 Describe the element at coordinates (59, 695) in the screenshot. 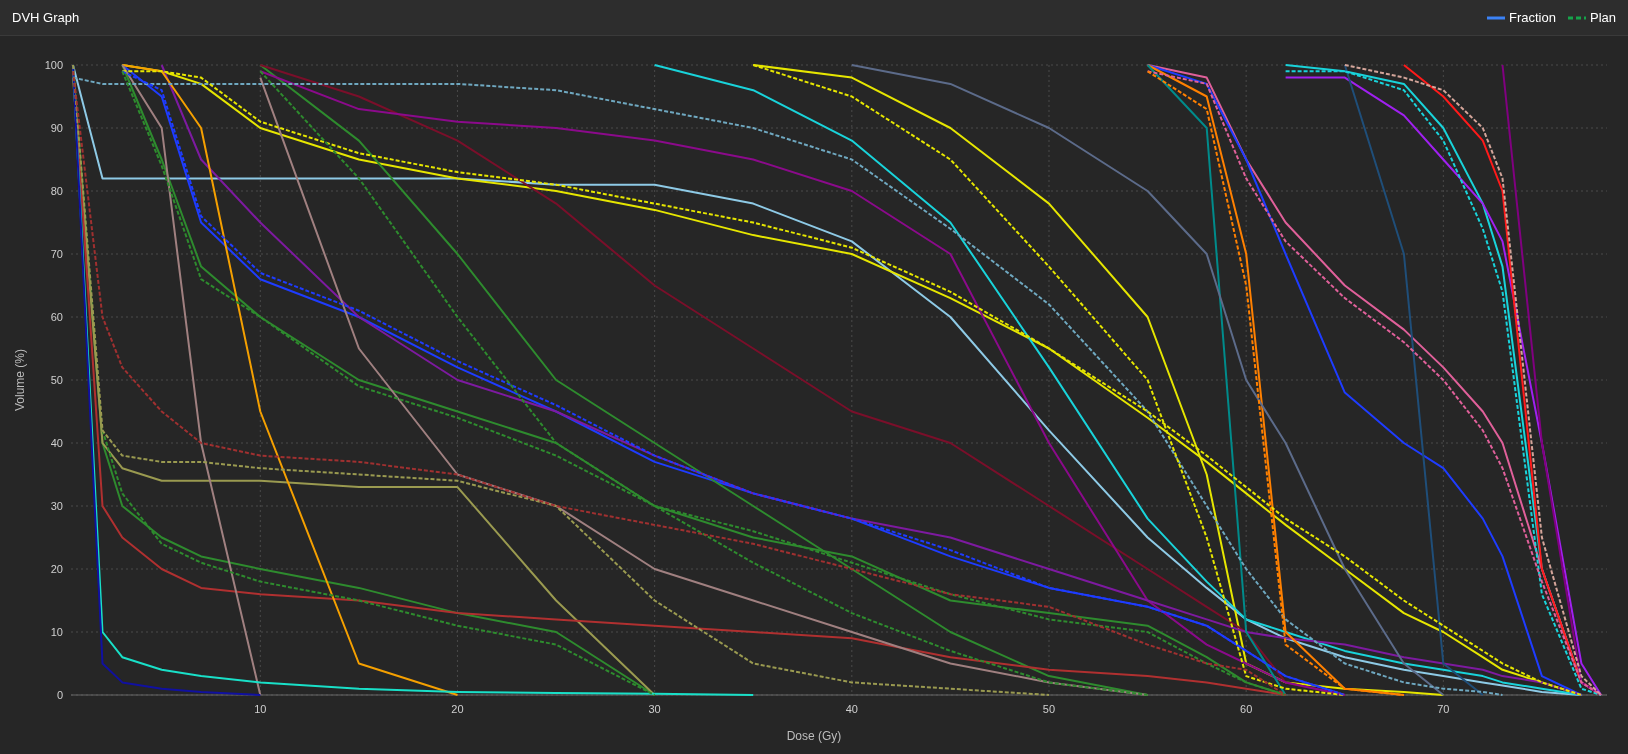

I see `axis-tick-label: 0` at that location.